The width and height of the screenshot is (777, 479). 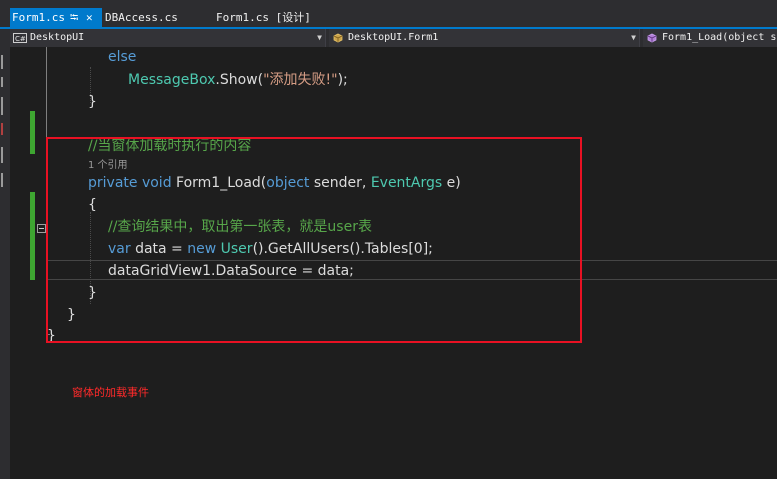 I want to click on tab-form1-cs: Form1.cs ⭾ ✕, so click(x=56, y=17).